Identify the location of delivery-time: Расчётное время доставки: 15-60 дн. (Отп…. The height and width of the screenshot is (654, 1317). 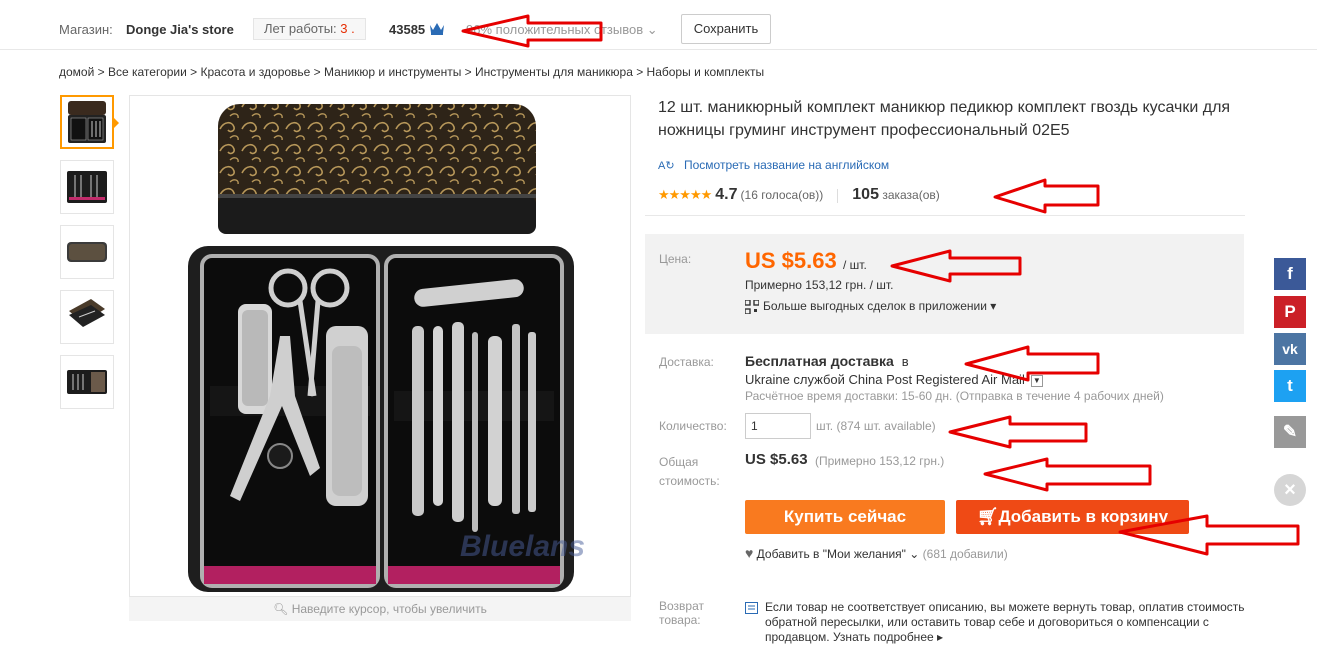
(954, 396).